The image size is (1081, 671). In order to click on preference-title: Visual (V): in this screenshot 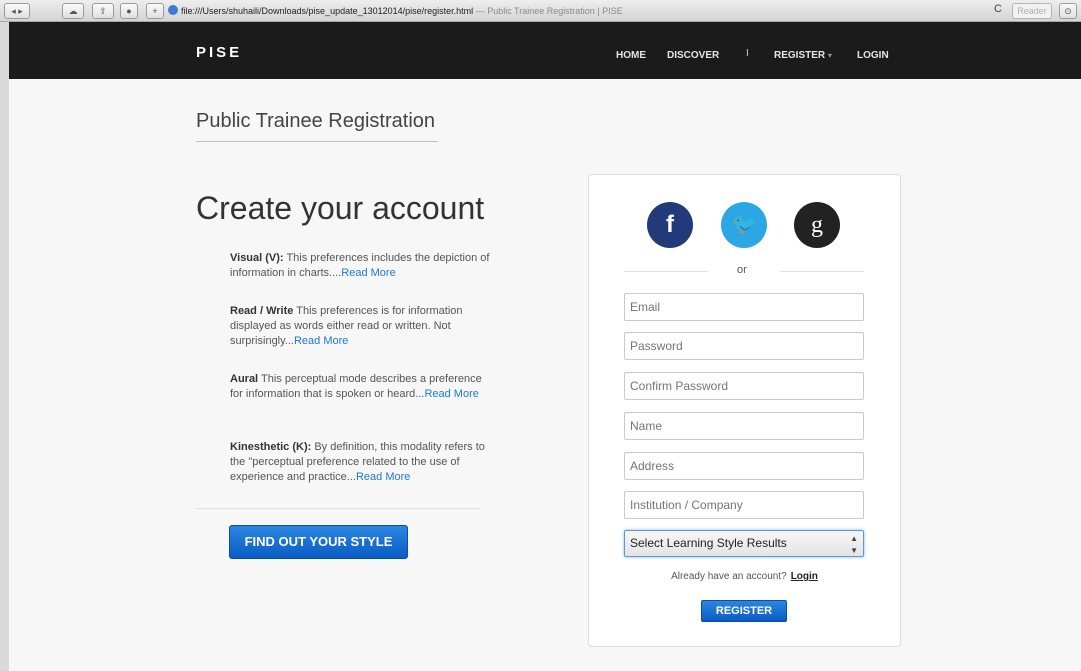, I will do `click(257, 258)`.